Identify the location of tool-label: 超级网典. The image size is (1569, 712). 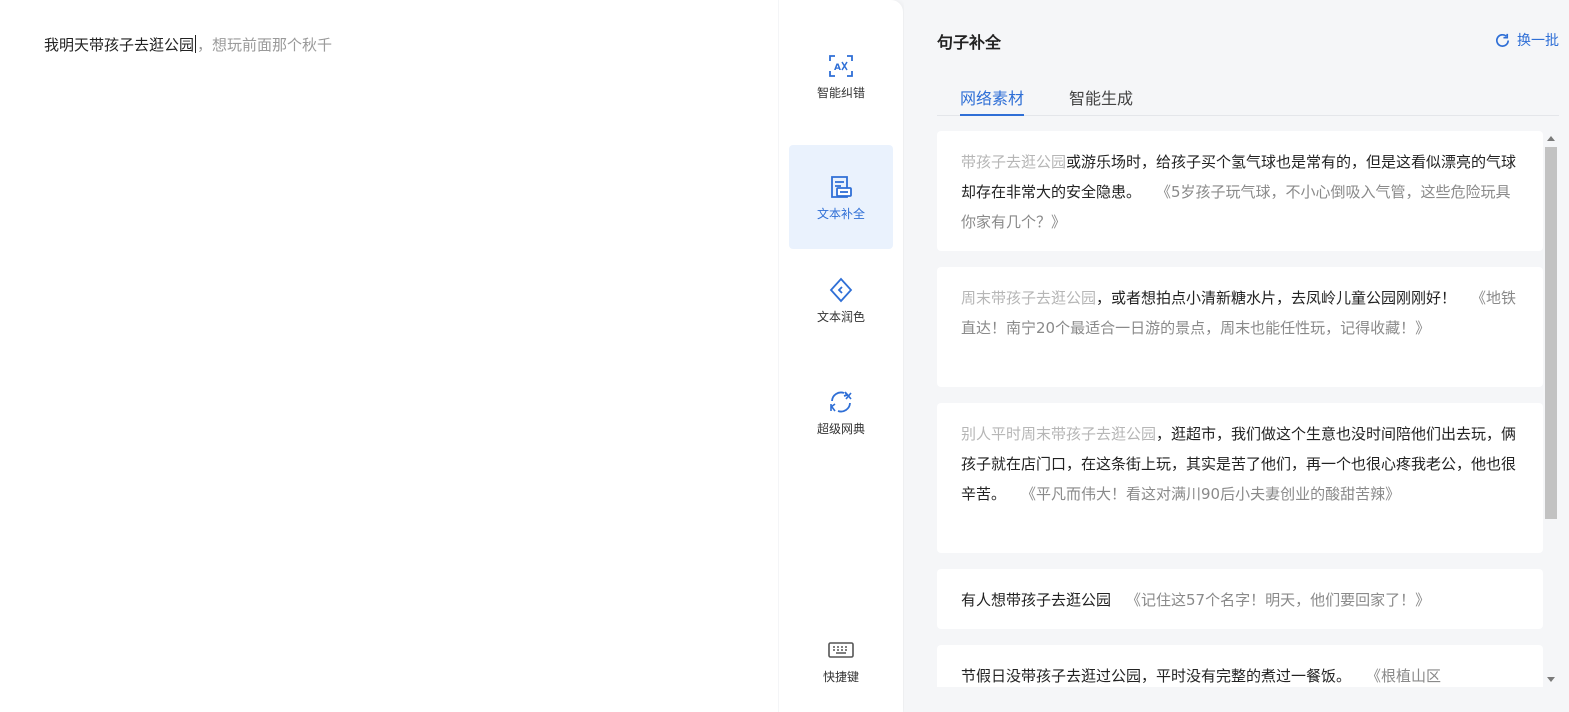
(840, 428).